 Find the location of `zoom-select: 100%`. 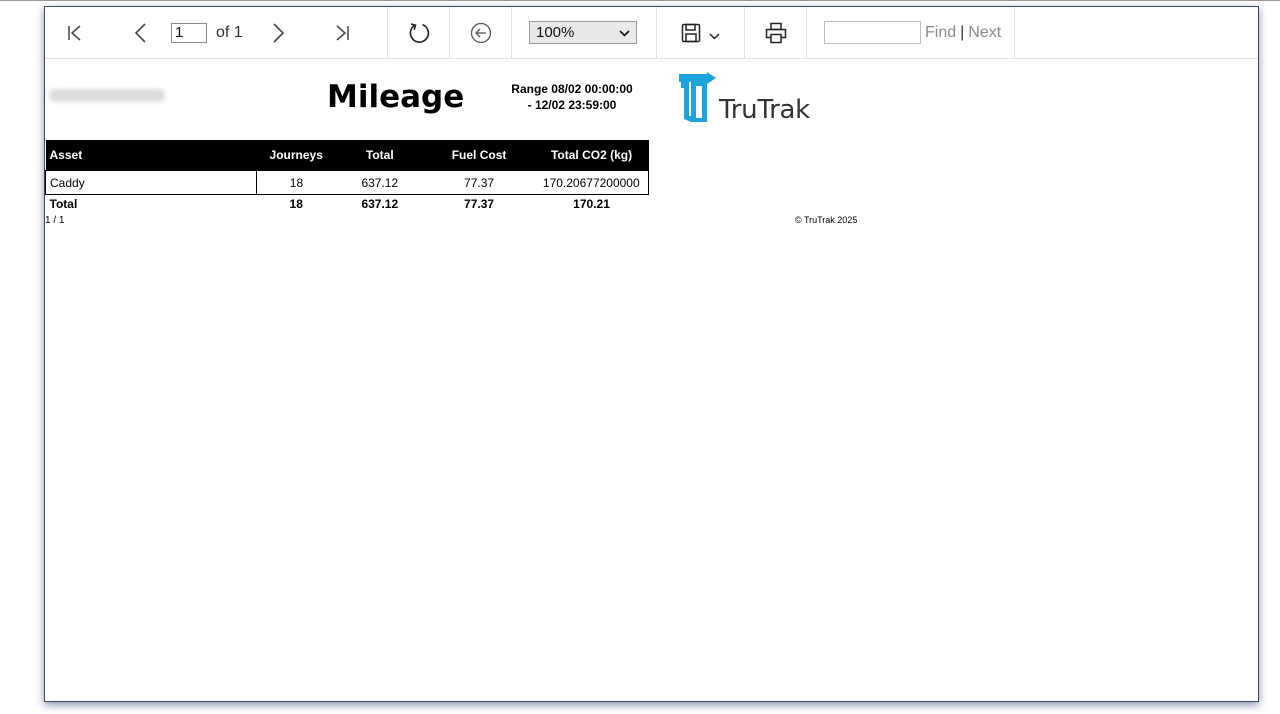

zoom-select: 100% is located at coordinates (583, 32).